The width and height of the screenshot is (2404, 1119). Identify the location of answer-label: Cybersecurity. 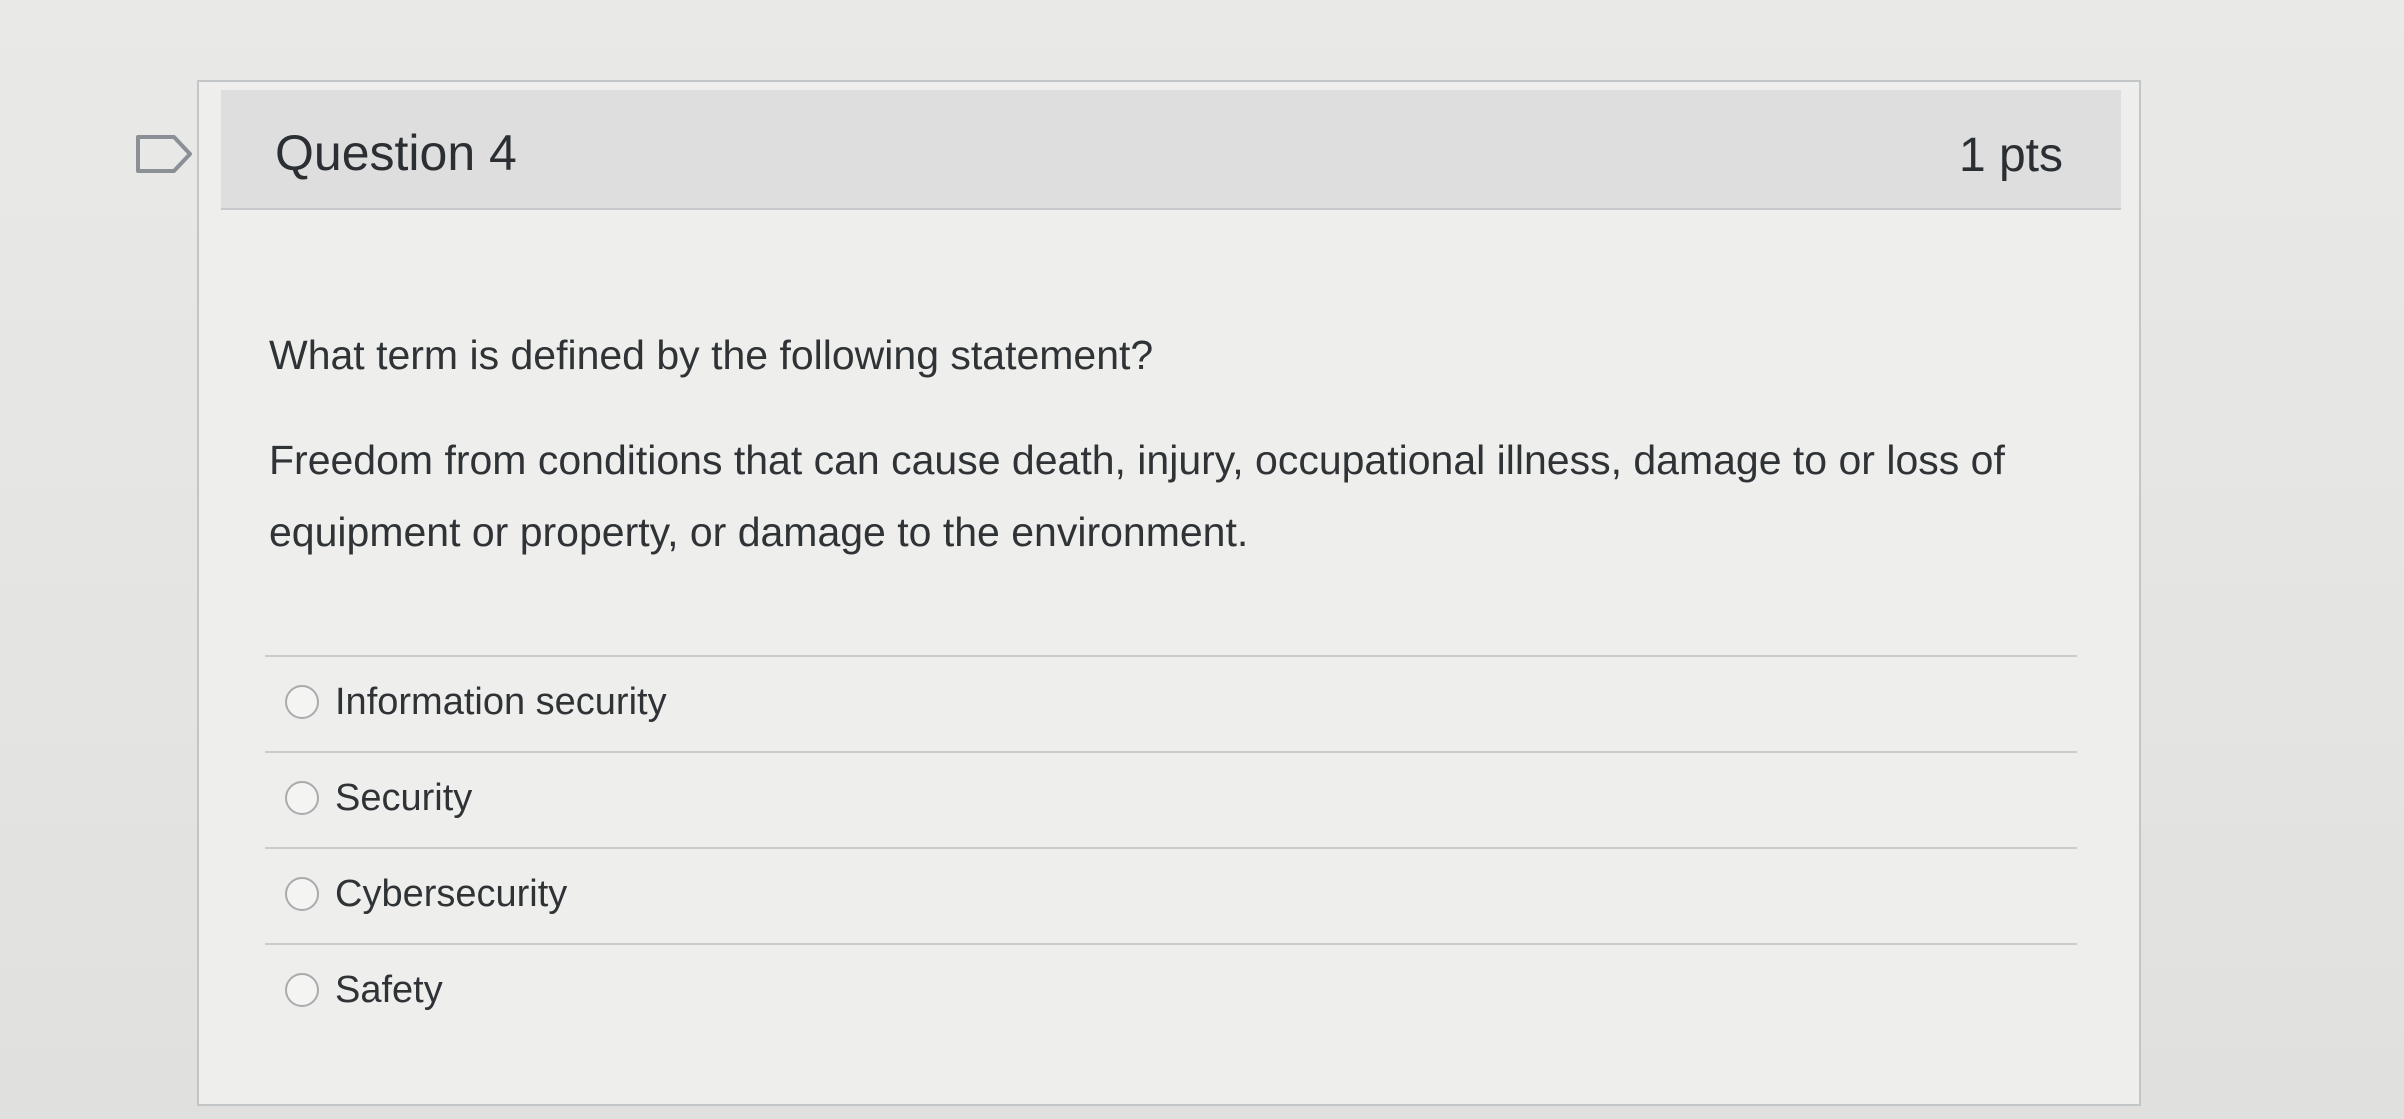
(451, 894).